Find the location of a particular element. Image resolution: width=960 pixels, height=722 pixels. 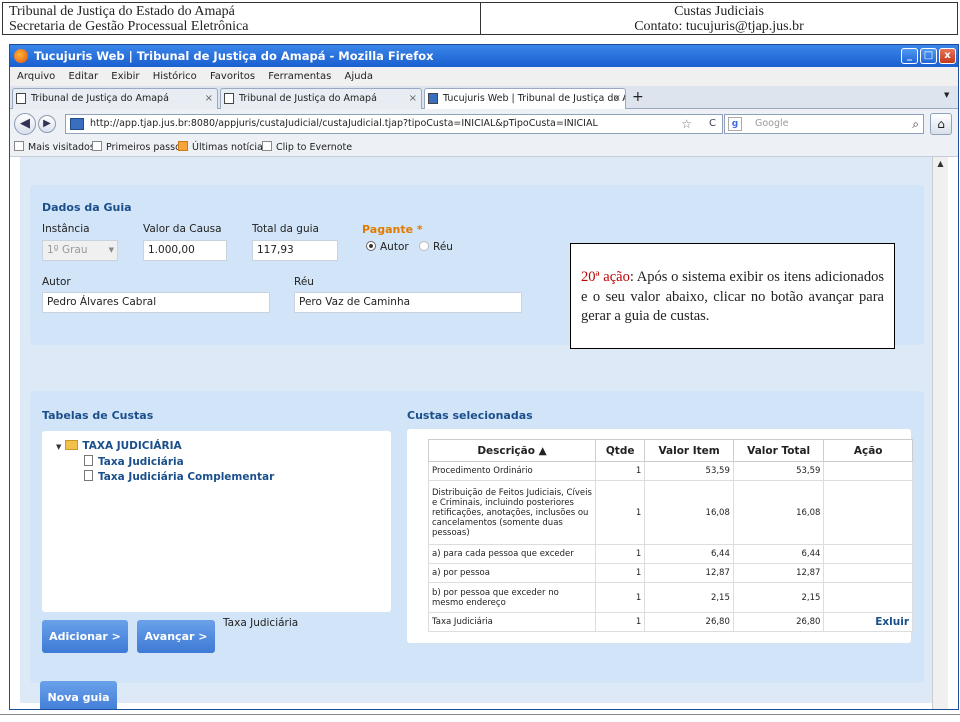

menu-favoritos: Favoritos is located at coordinates (232, 76).